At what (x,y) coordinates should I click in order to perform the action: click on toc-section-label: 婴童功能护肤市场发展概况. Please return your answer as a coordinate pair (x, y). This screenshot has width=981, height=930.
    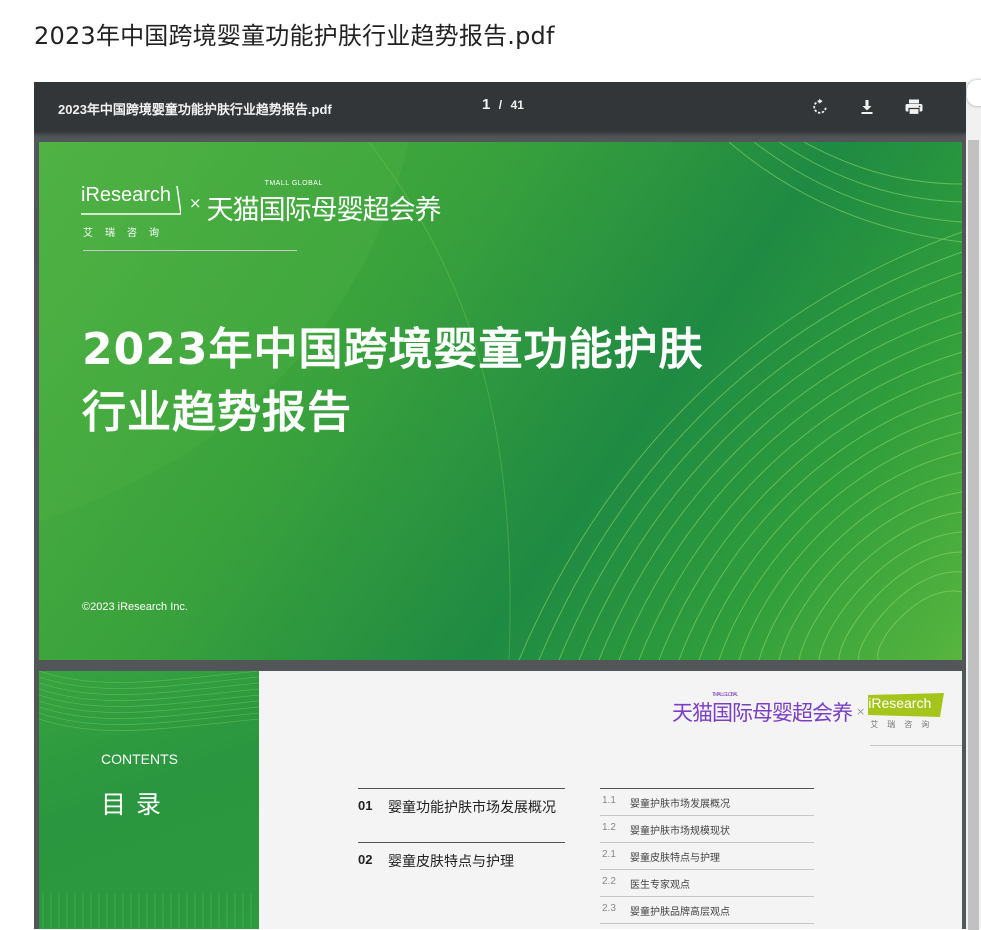
    Looking at the image, I should click on (472, 808).